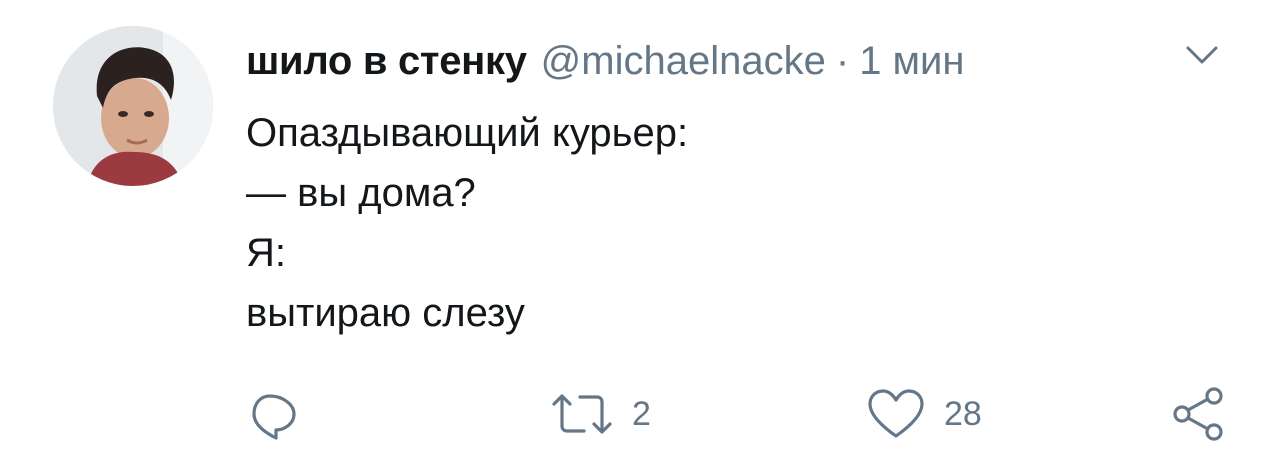 The height and width of the screenshot is (474, 1280). What do you see at coordinates (266, 253) in the screenshot?
I see `tweet-text-line: Я:` at bounding box center [266, 253].